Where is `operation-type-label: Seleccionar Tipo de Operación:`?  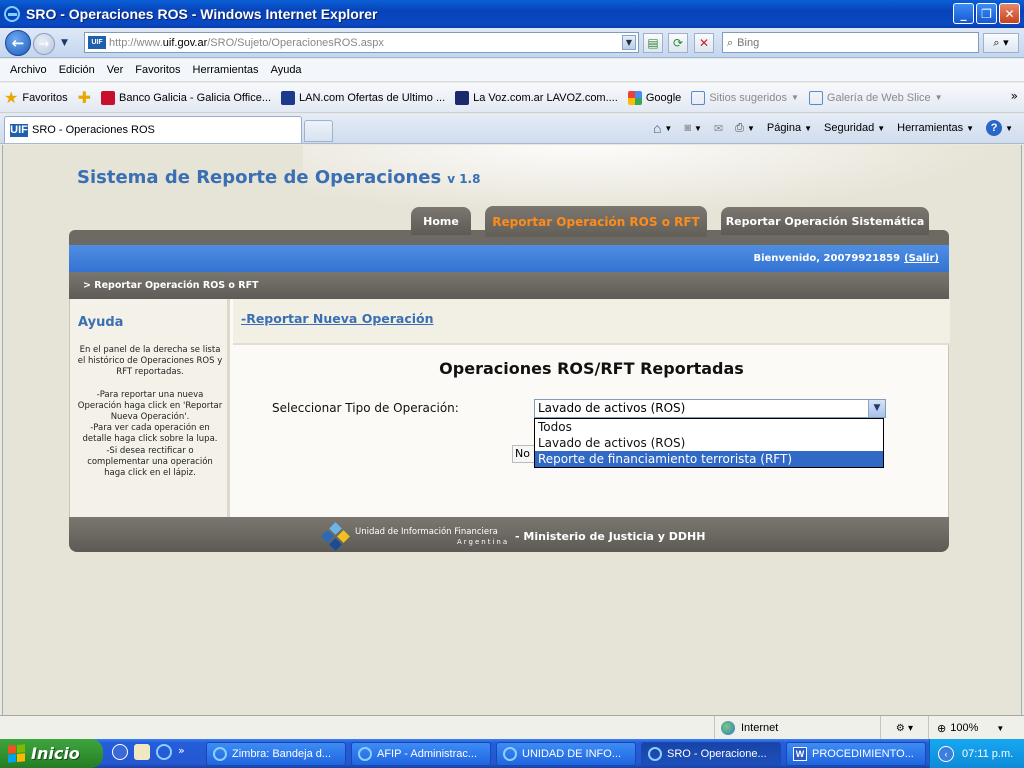
operation-type-label: Seleccionar Tipo de Operación: is located at coordinates (365, 408).